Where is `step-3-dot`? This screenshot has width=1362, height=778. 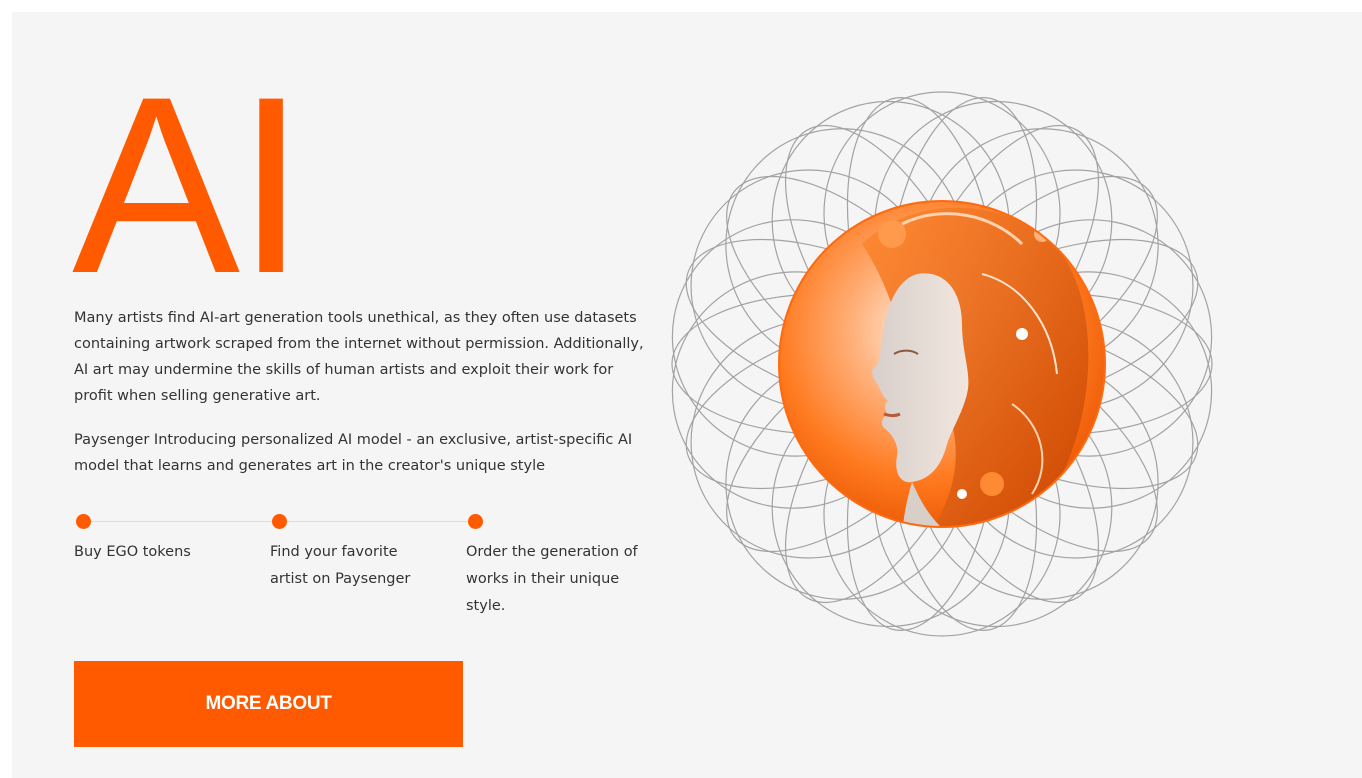
step-3-dot is located at coordinates (475, 521).